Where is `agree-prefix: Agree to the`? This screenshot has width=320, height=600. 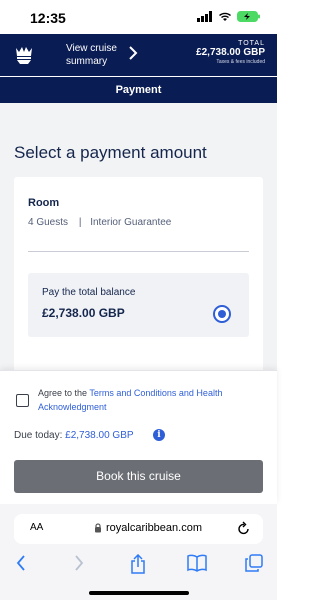 agree-prefix: Agree to the is located at coordinates (64, 393).